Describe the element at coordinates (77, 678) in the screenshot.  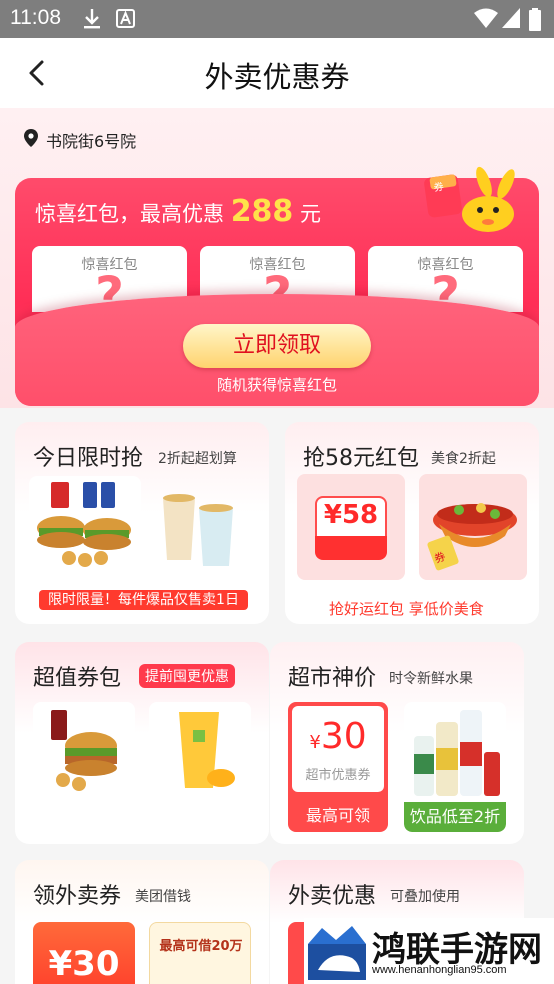
I see `value-pack-title: 超值券包` at that location.